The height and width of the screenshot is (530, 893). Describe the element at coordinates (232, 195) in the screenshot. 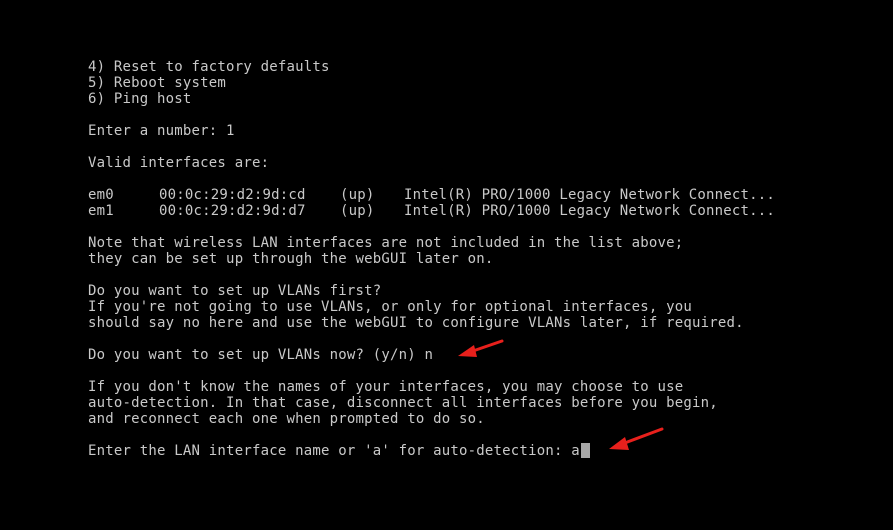

I see `interface-mac: 00:0c:29:d2:9d:cd` at that location.